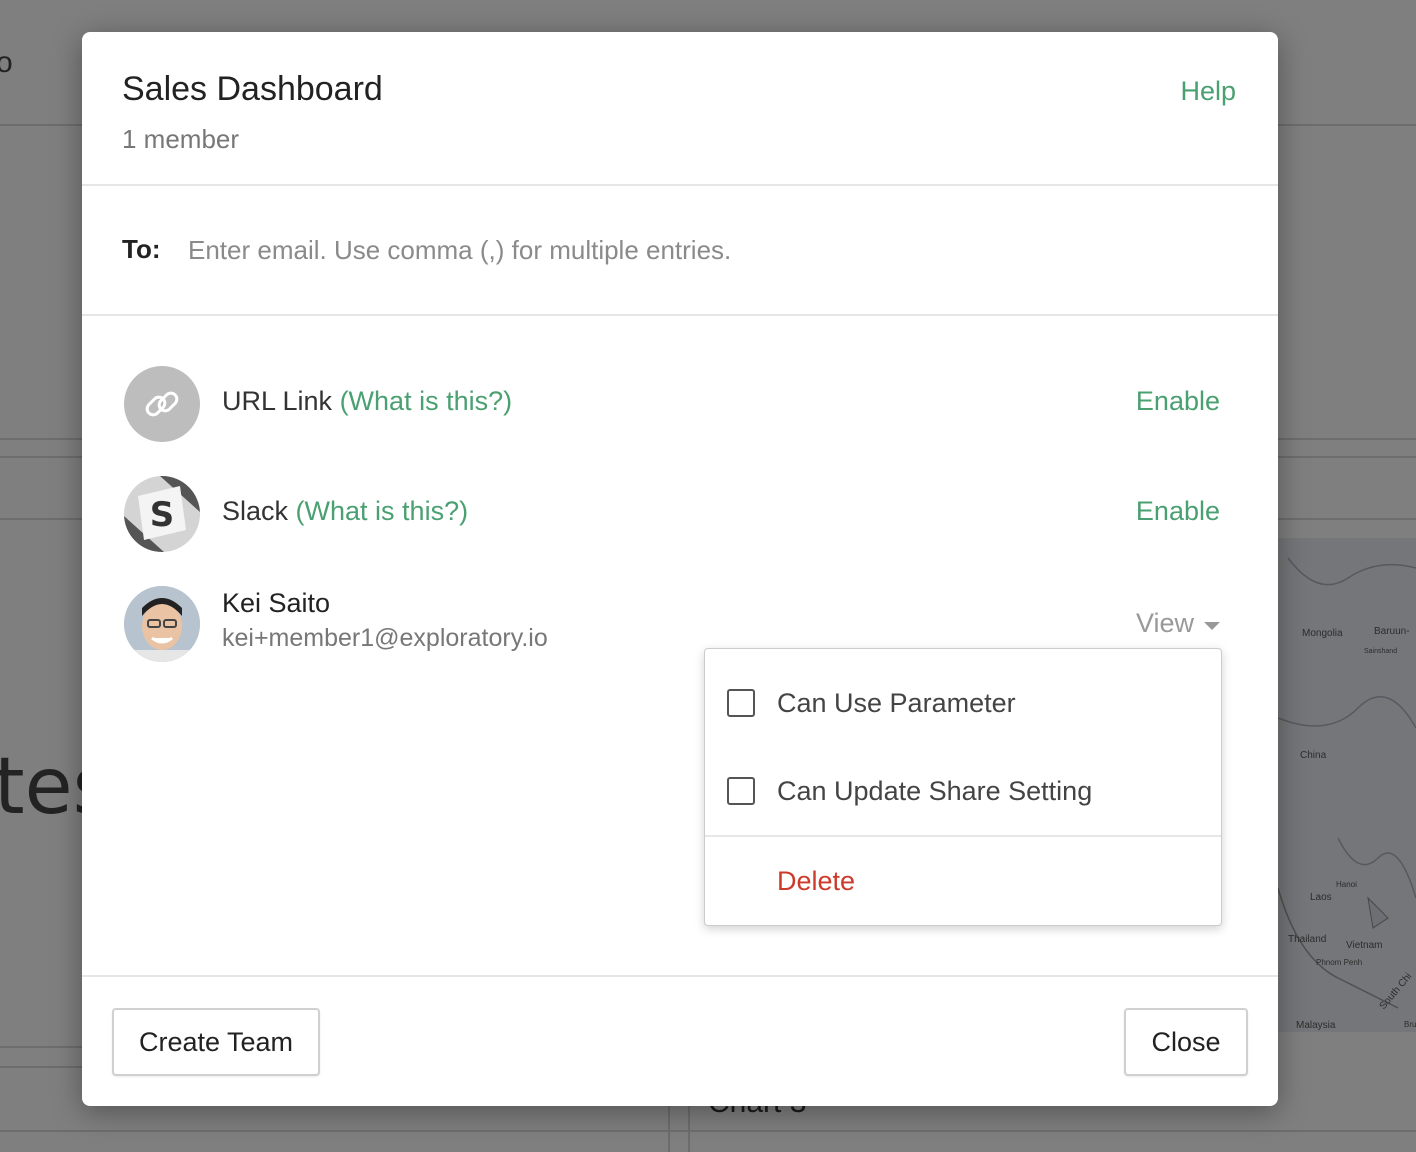  Describe the element at coordinates (162, 404) in the screenshot. I see `link-icon` at that location.